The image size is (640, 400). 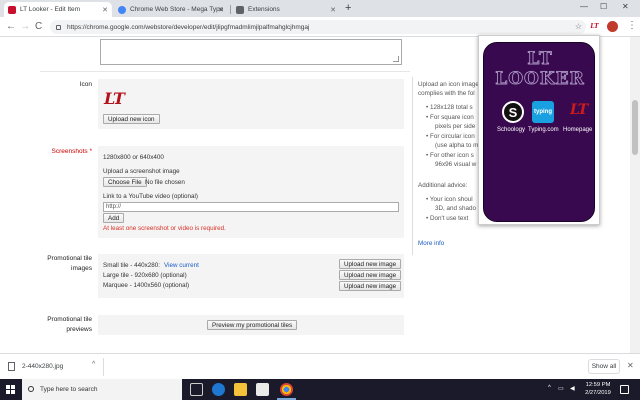 I want to click on tab-extensions: Extensions ✕, so click(x=286, y=9).